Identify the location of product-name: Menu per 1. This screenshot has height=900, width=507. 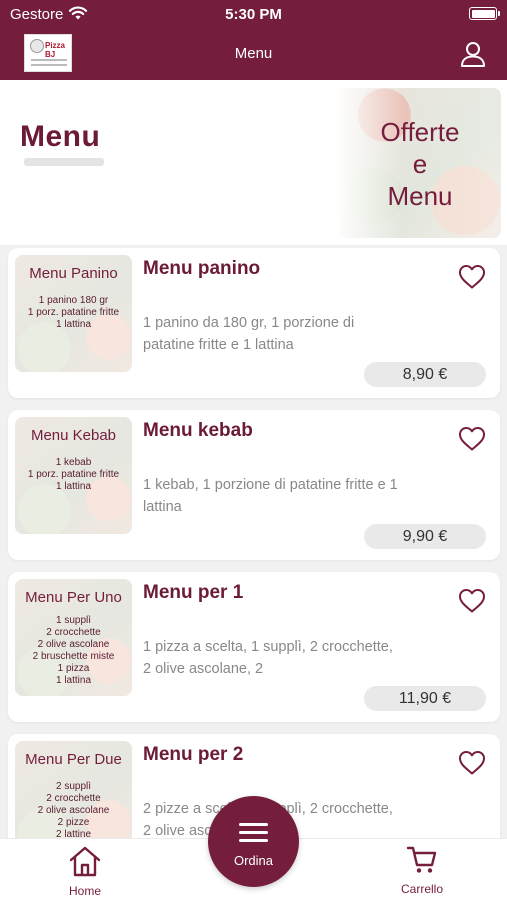
(193, 592).